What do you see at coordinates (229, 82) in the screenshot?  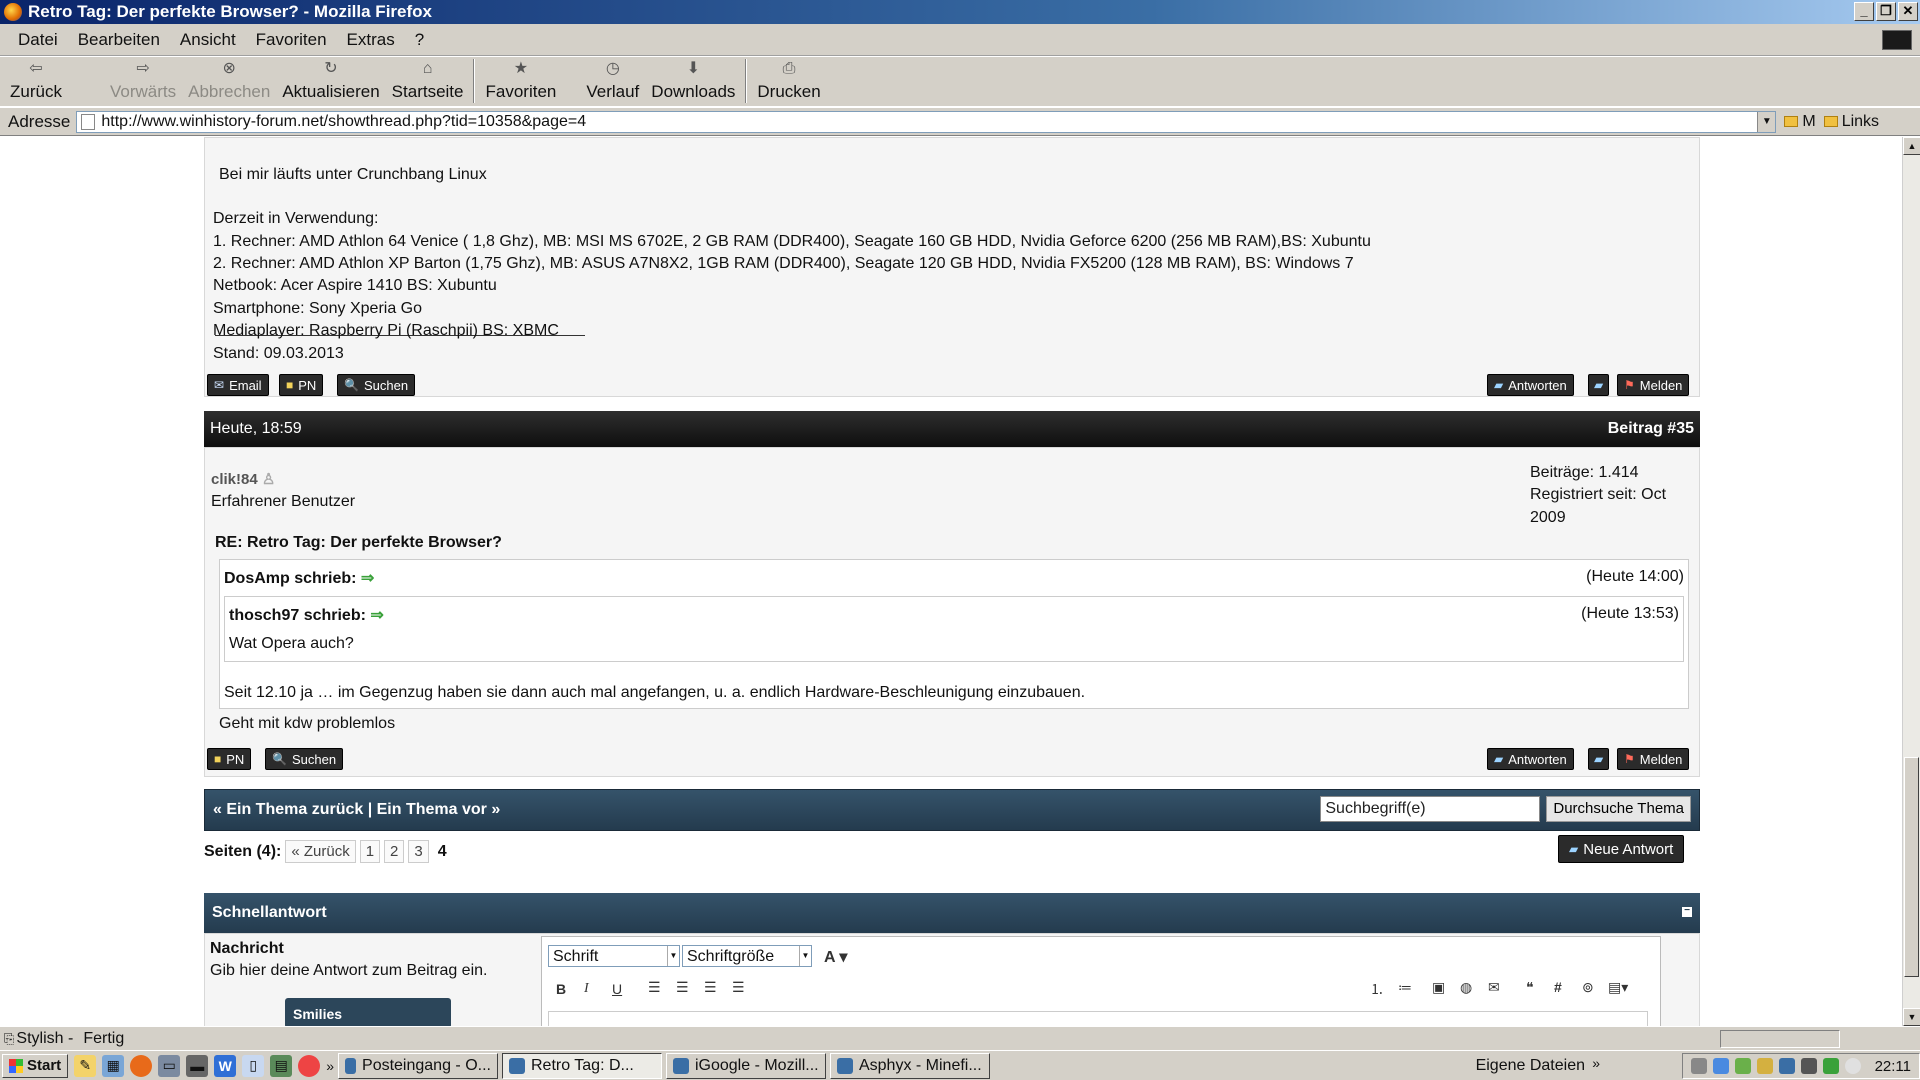 I see `stop-button: ⊗ Abbrechen` at bounding box center [229, 82].